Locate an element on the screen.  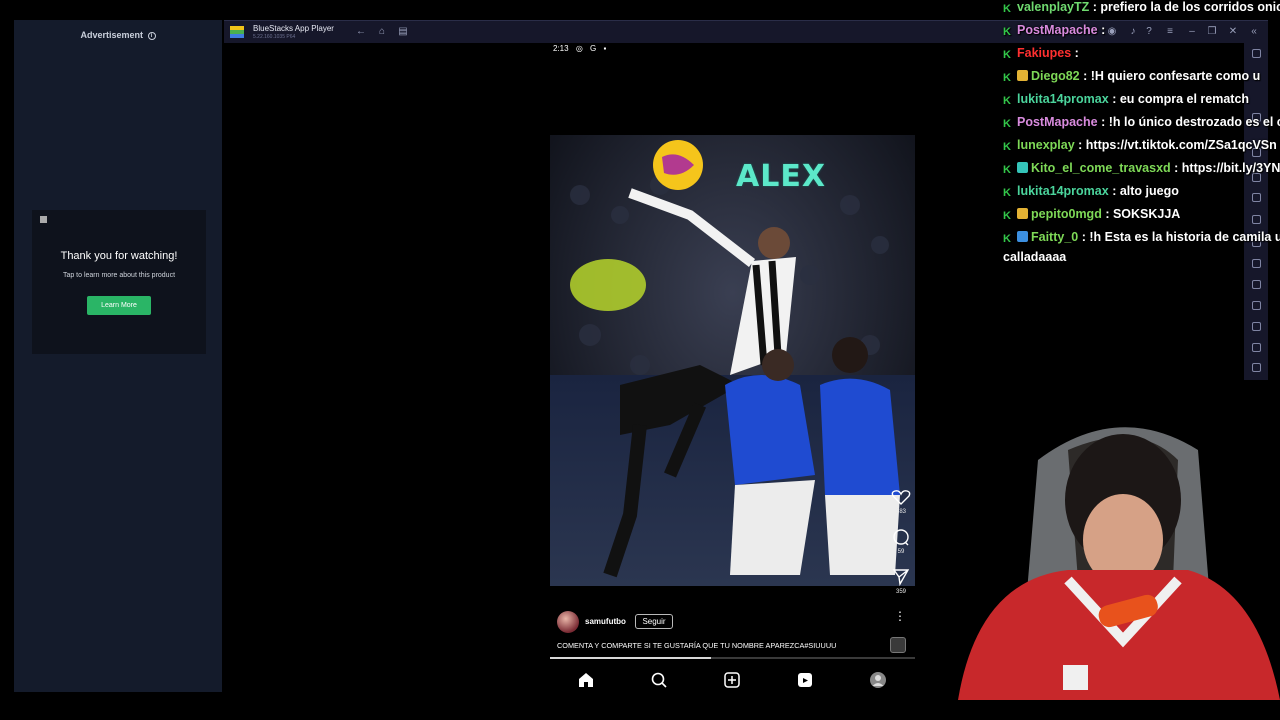
status-time: 2:13 is located at coordinates (561, 48).